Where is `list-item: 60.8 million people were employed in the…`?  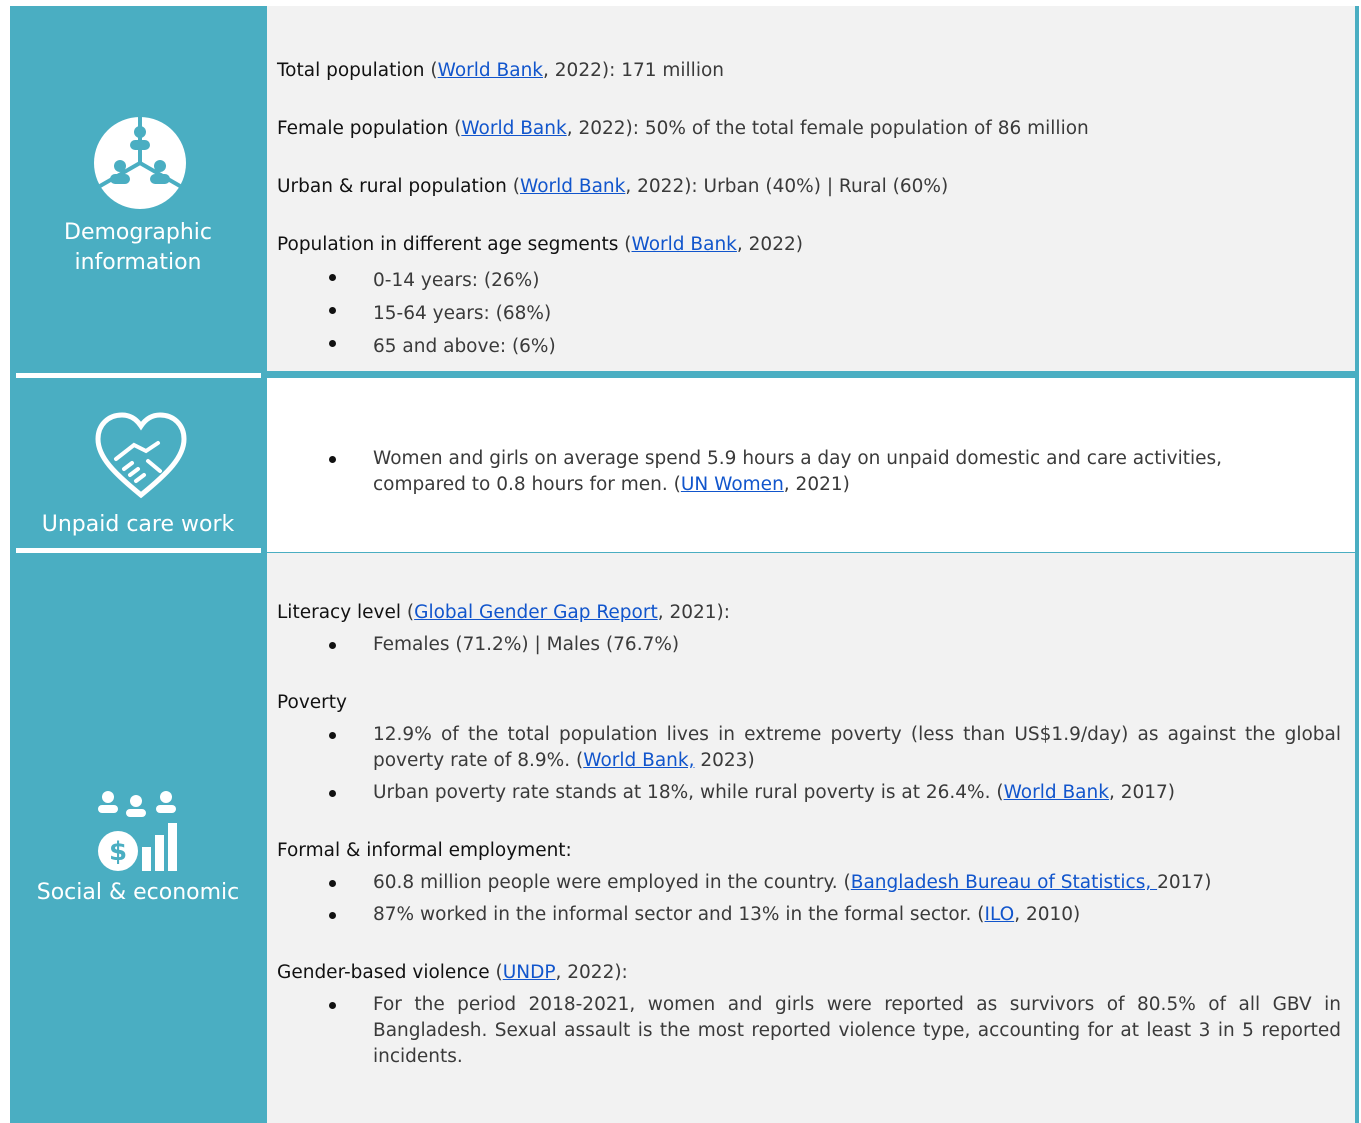 list-item: 60.8 million people were employed in the… is located at coordinates (809, 883).